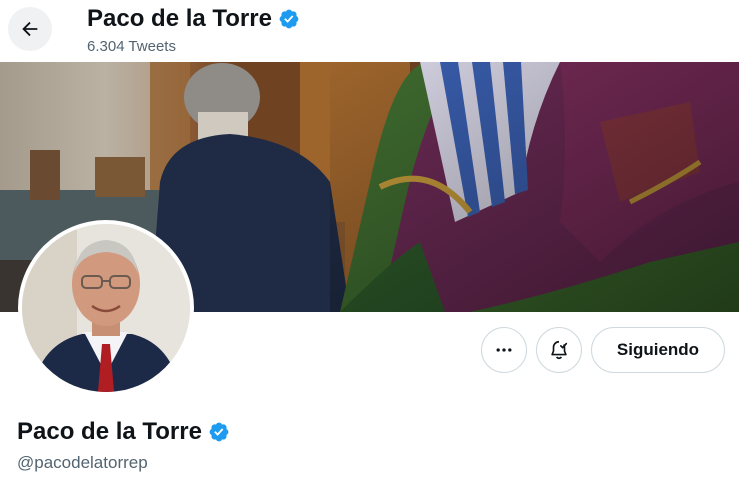 This screenshot has width=739, height=481. I want to click on arrow-left-icon, so click(30, 29).